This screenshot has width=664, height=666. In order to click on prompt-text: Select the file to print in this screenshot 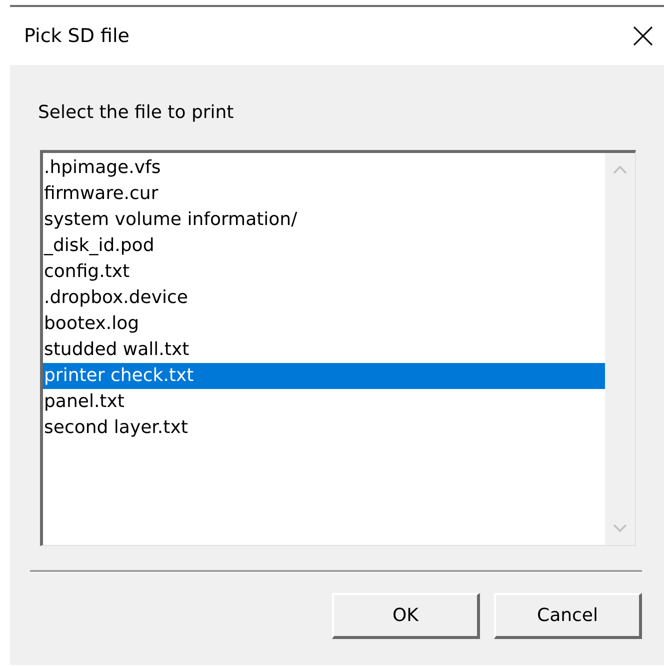, I will do `click(136, 113)`.